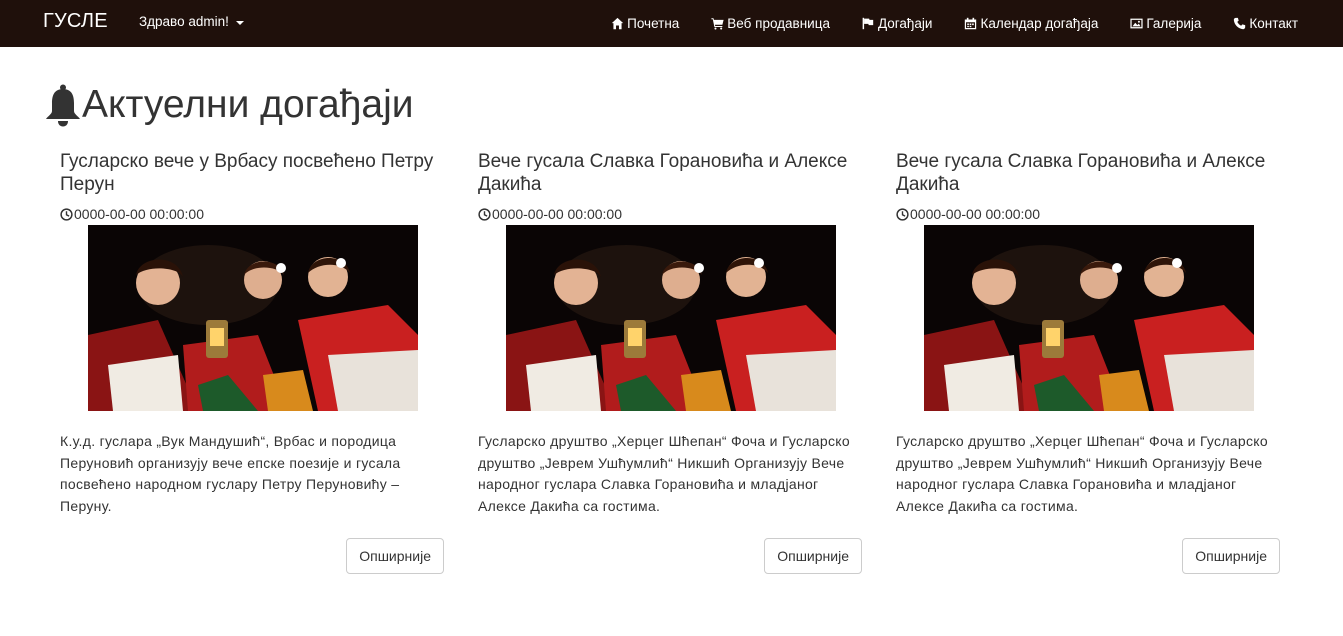 The width and height of the screenshot is (1343, 636). Describe the element at coordinates (617, 24) in the screenshot. I see `home-icon` at that location.